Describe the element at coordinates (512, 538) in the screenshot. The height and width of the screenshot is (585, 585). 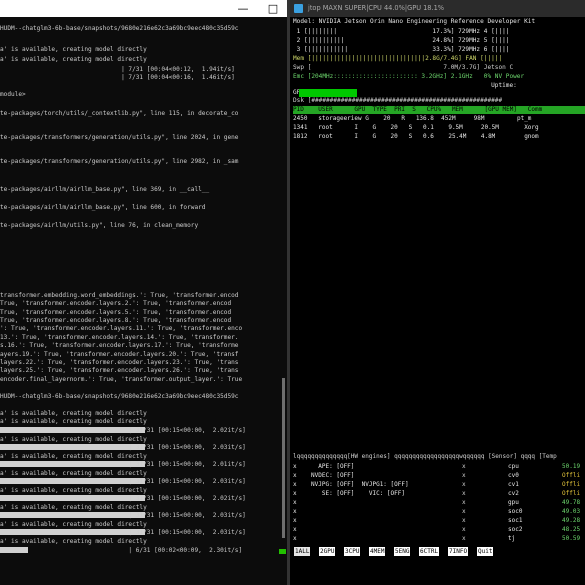
I see `sensor-name: tj` at that location.